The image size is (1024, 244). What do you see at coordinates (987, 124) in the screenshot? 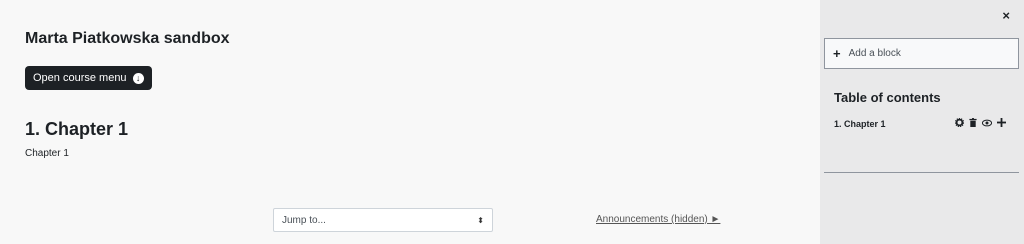
I see `eye-icon` at bounding box center [987, 124].